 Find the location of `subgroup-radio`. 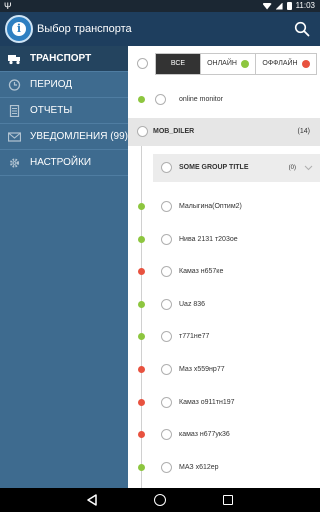

subgroup-radio is located at coordinates (166, 167).